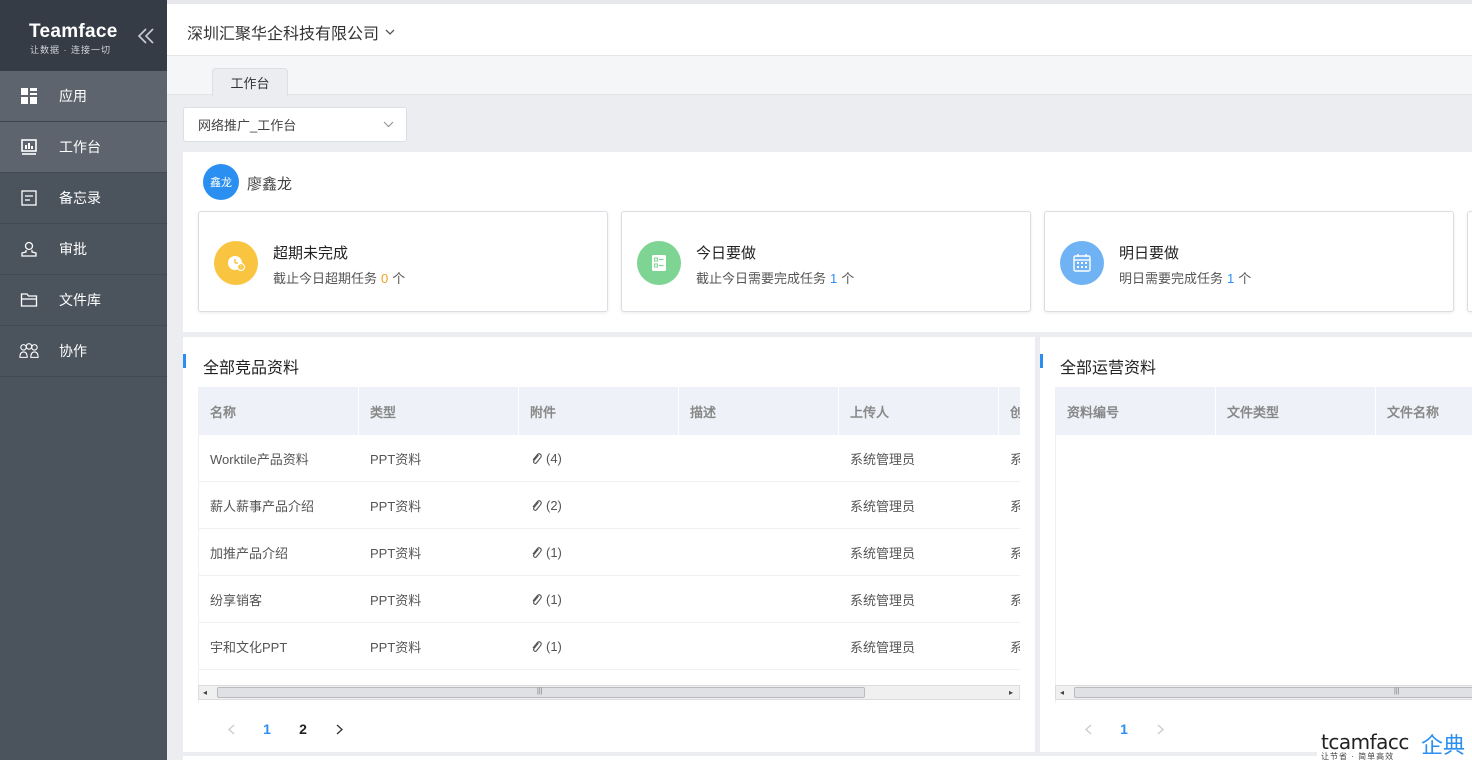 This screenshot has height=760, width=1472. I want to click on pagination: 1, so click(1124, 729).